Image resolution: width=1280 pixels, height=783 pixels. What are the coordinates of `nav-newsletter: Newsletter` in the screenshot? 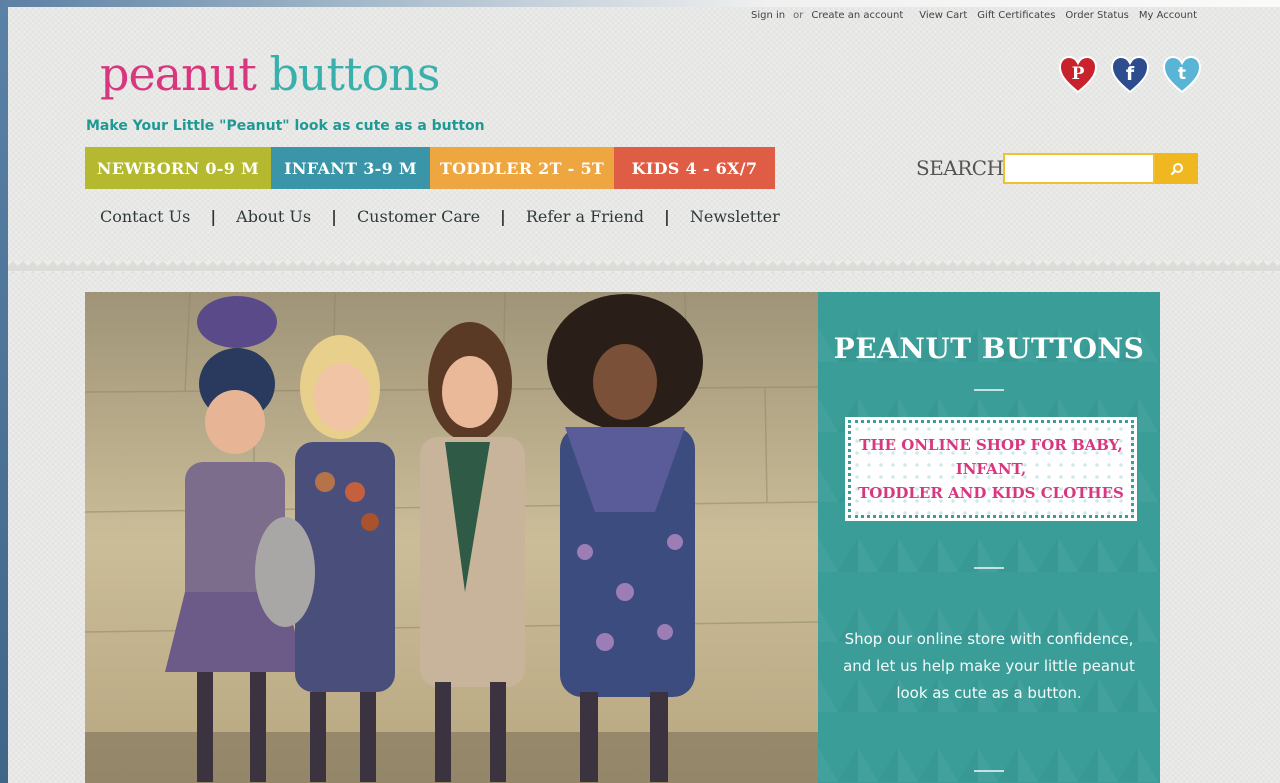 It's located at (735, 216).